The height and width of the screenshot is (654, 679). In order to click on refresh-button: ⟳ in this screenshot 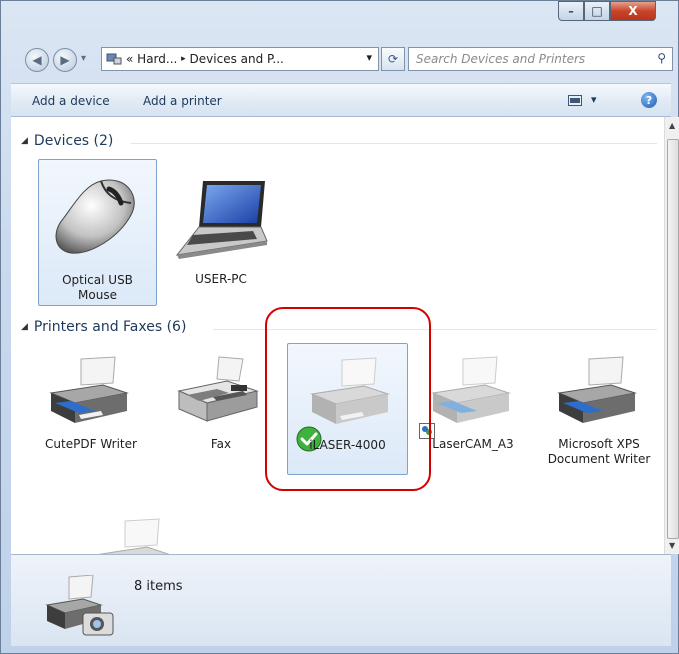, I will do `click(393, 59)`.